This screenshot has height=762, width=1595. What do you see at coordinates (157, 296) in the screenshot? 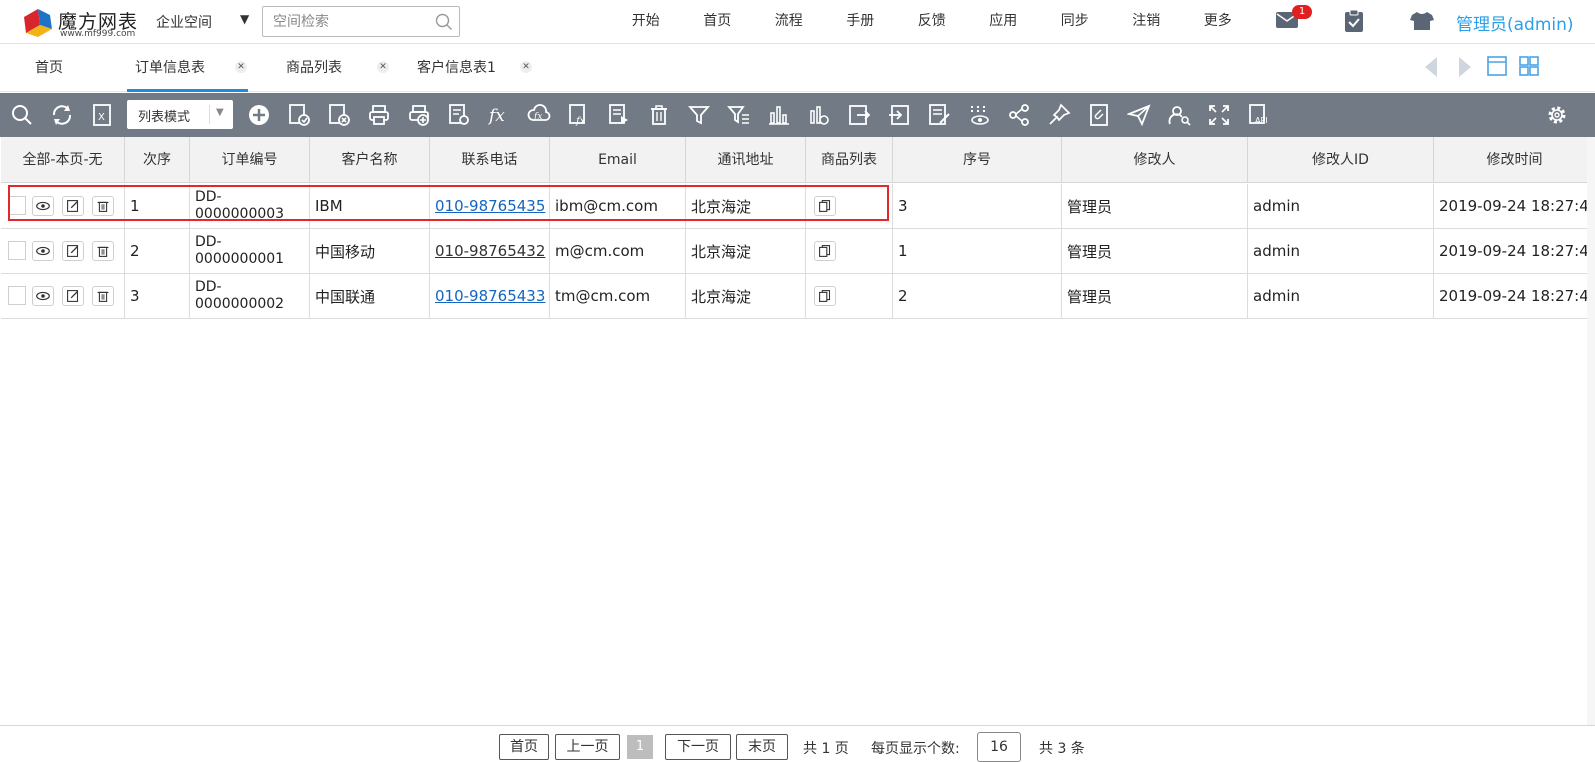
I see `cell-order: 3` at bounding box center [157, 296].